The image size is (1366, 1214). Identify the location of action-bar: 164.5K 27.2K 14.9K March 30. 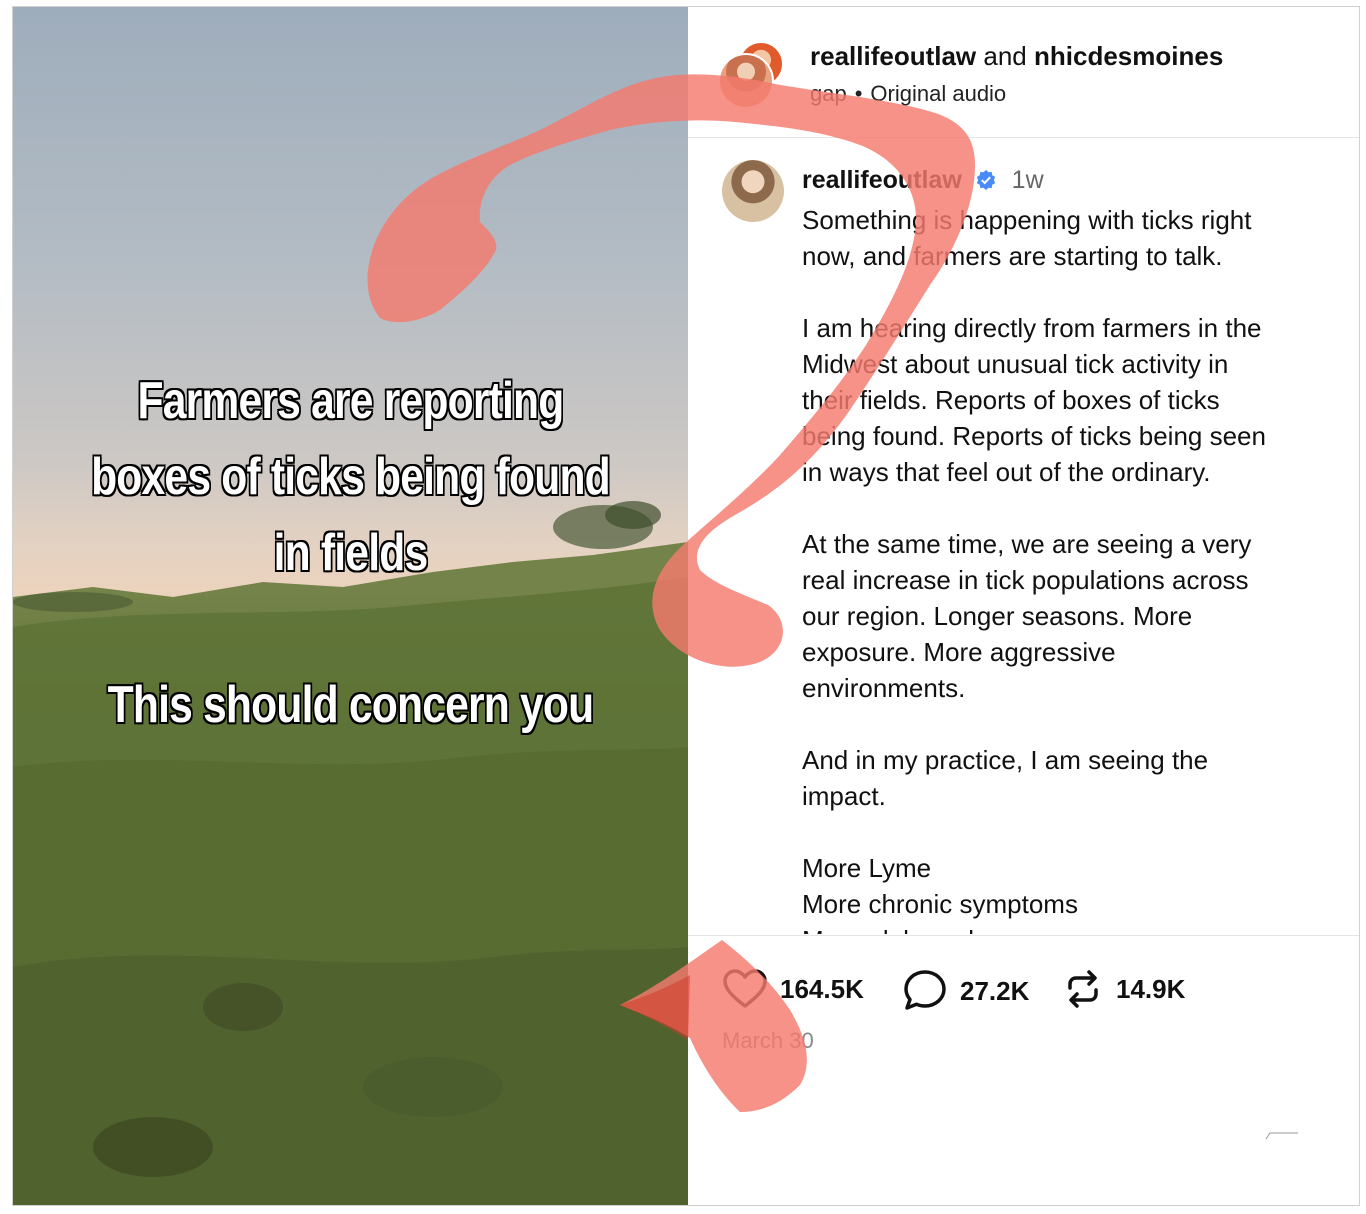
(1023, 1070).